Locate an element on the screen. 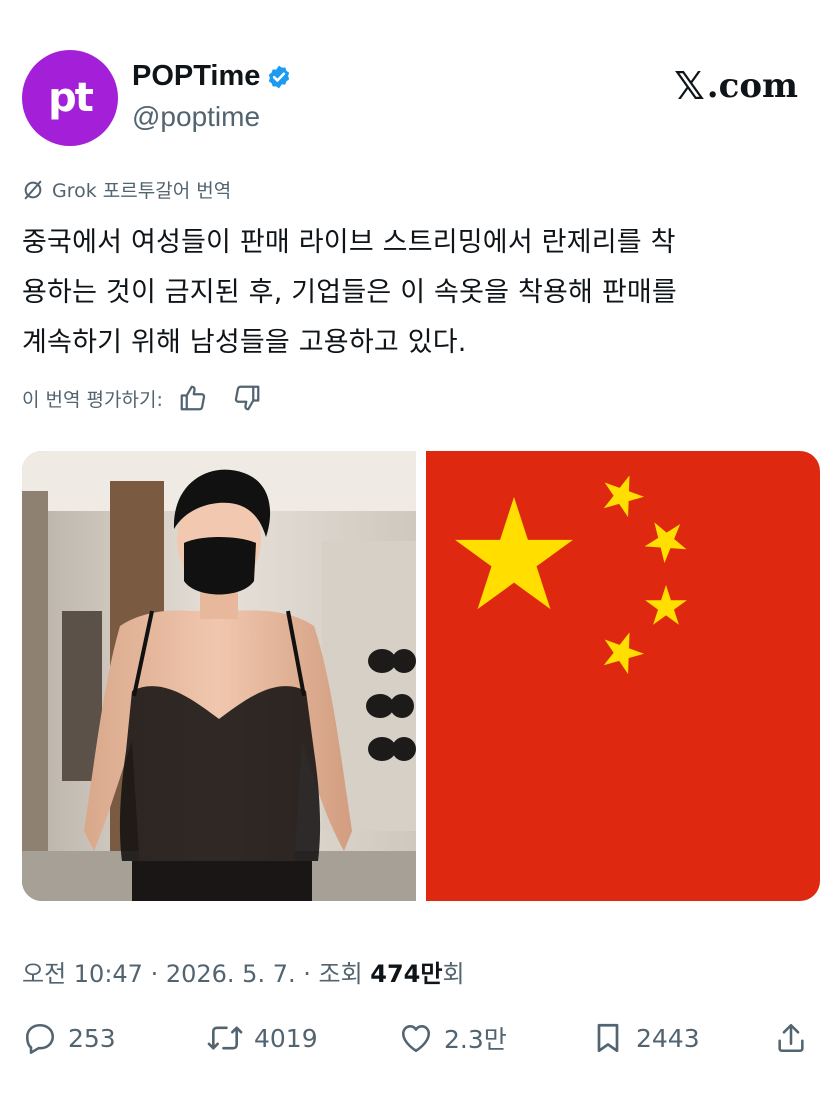 This screenshot has height=1099, width=840. thumbs-up-button is located at coordinates (193, 398).